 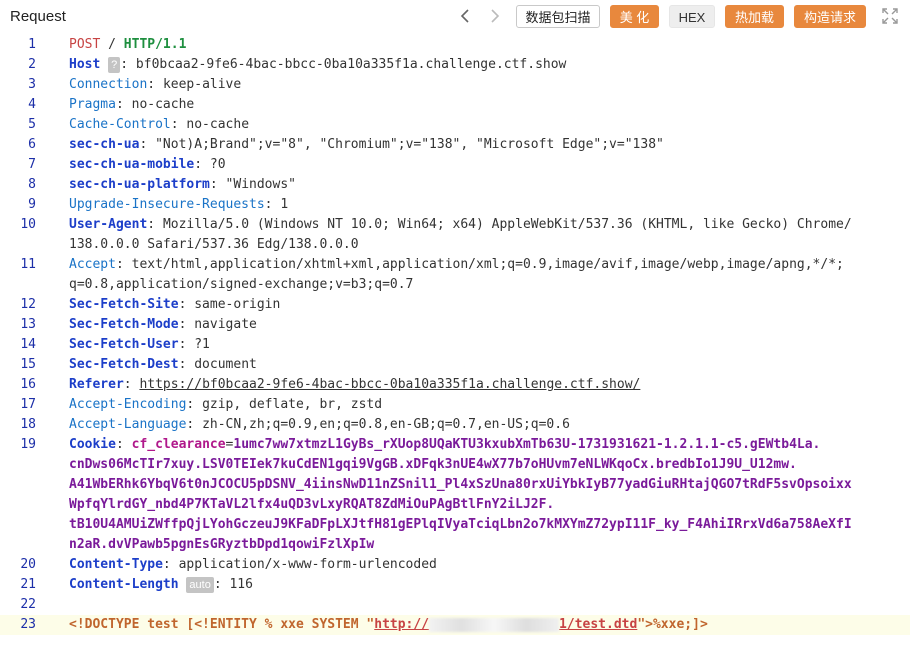 What do you see at coordinates (28, 444) in the screenshot?
I see `line-number: 19` at bounding box center [28, 444].